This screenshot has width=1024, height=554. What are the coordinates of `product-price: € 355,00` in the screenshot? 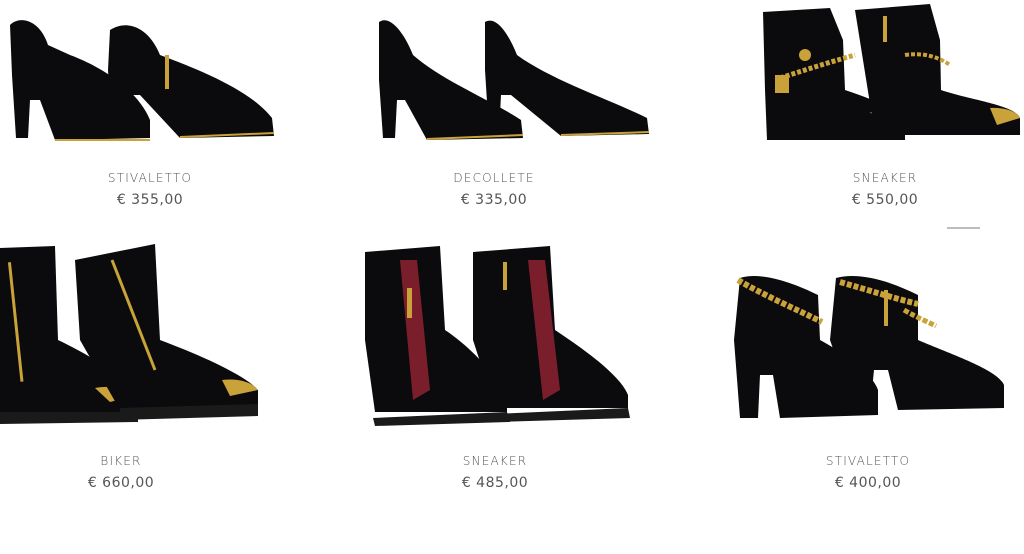 It's located at (150, 200).